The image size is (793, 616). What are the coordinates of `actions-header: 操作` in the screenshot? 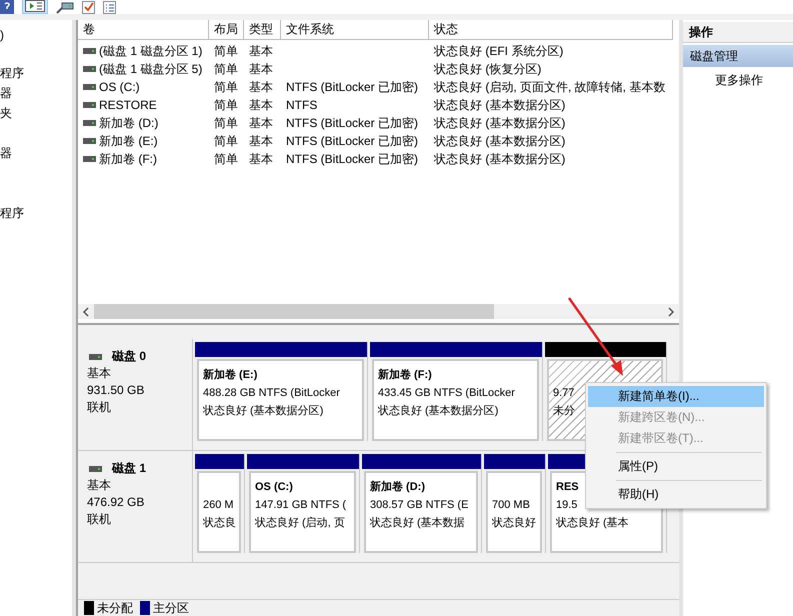 It's located at (738, 32).